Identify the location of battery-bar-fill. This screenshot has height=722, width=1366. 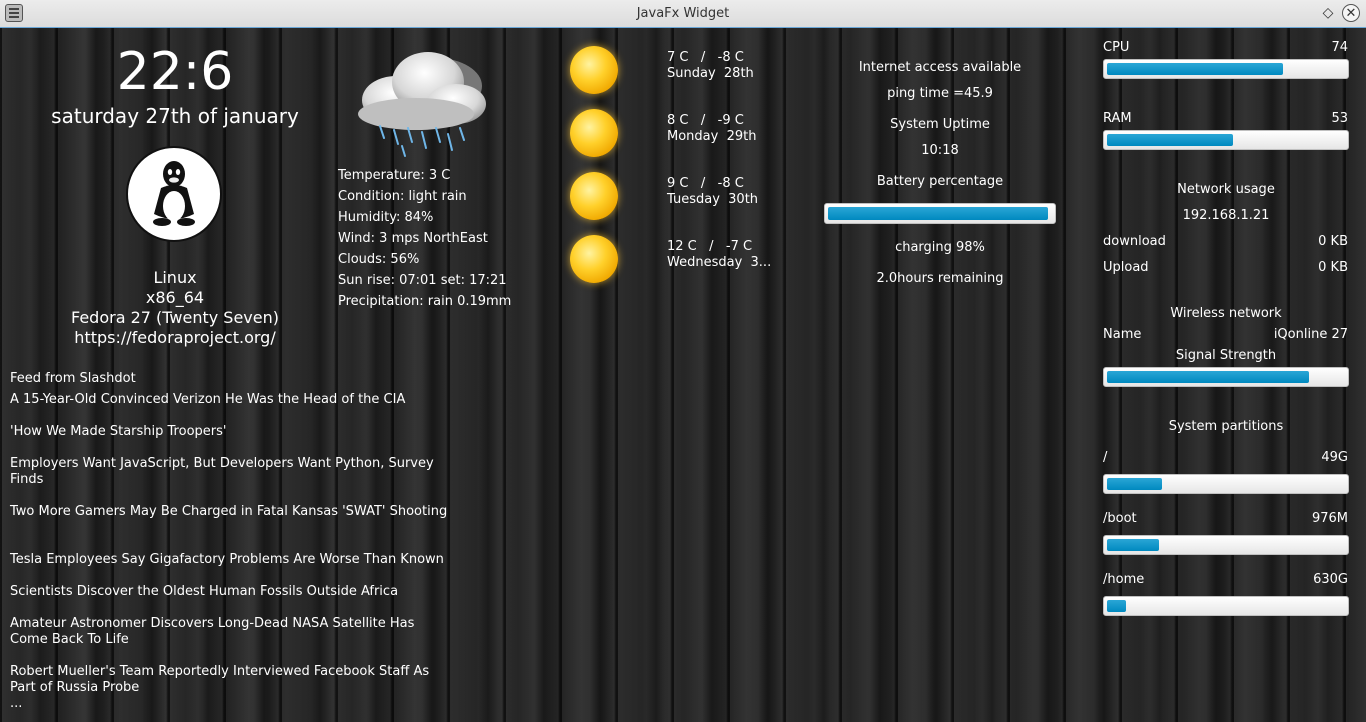
(938, 213).